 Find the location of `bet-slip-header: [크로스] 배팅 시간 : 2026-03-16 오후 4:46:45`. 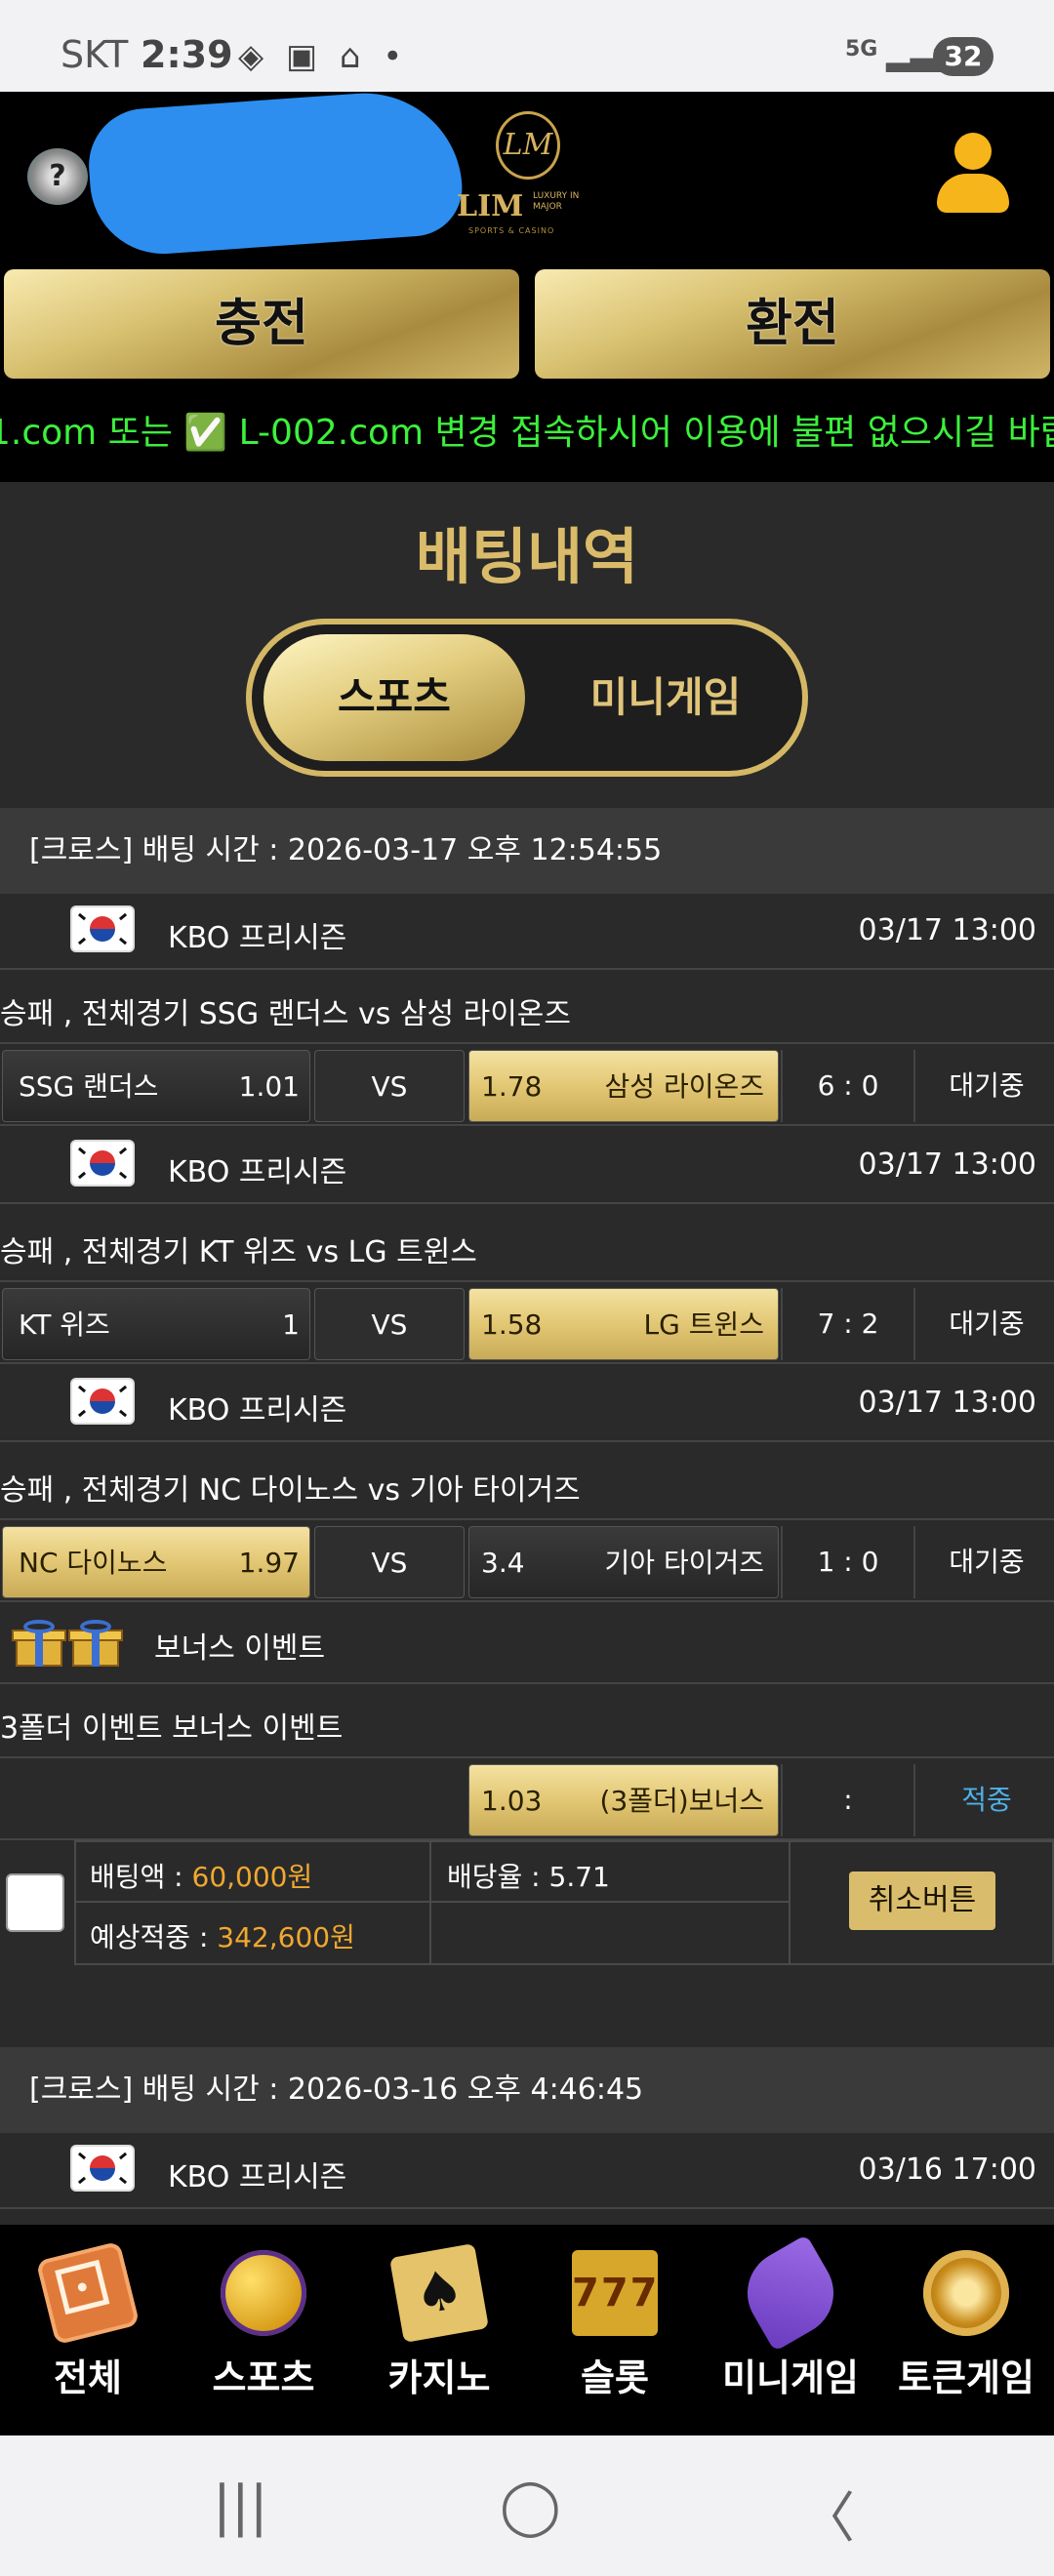

bet-slip-header: [크로스] 배팅 시간 : 2026-03-16 오후 4:46:45 is located at coordinates (527, 2090).